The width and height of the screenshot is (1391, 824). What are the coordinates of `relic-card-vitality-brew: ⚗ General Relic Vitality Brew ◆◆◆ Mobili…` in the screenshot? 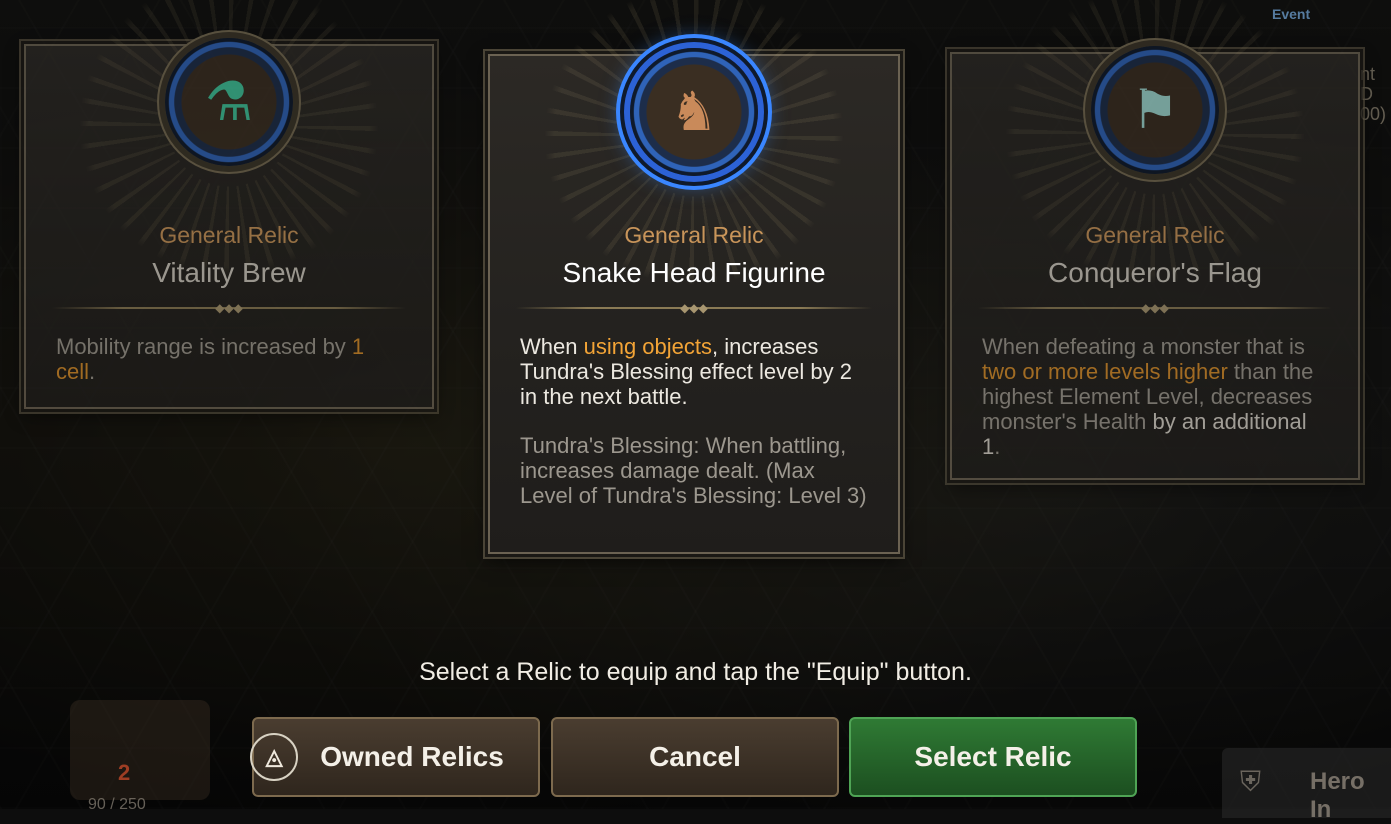 It's located at (229, 204).